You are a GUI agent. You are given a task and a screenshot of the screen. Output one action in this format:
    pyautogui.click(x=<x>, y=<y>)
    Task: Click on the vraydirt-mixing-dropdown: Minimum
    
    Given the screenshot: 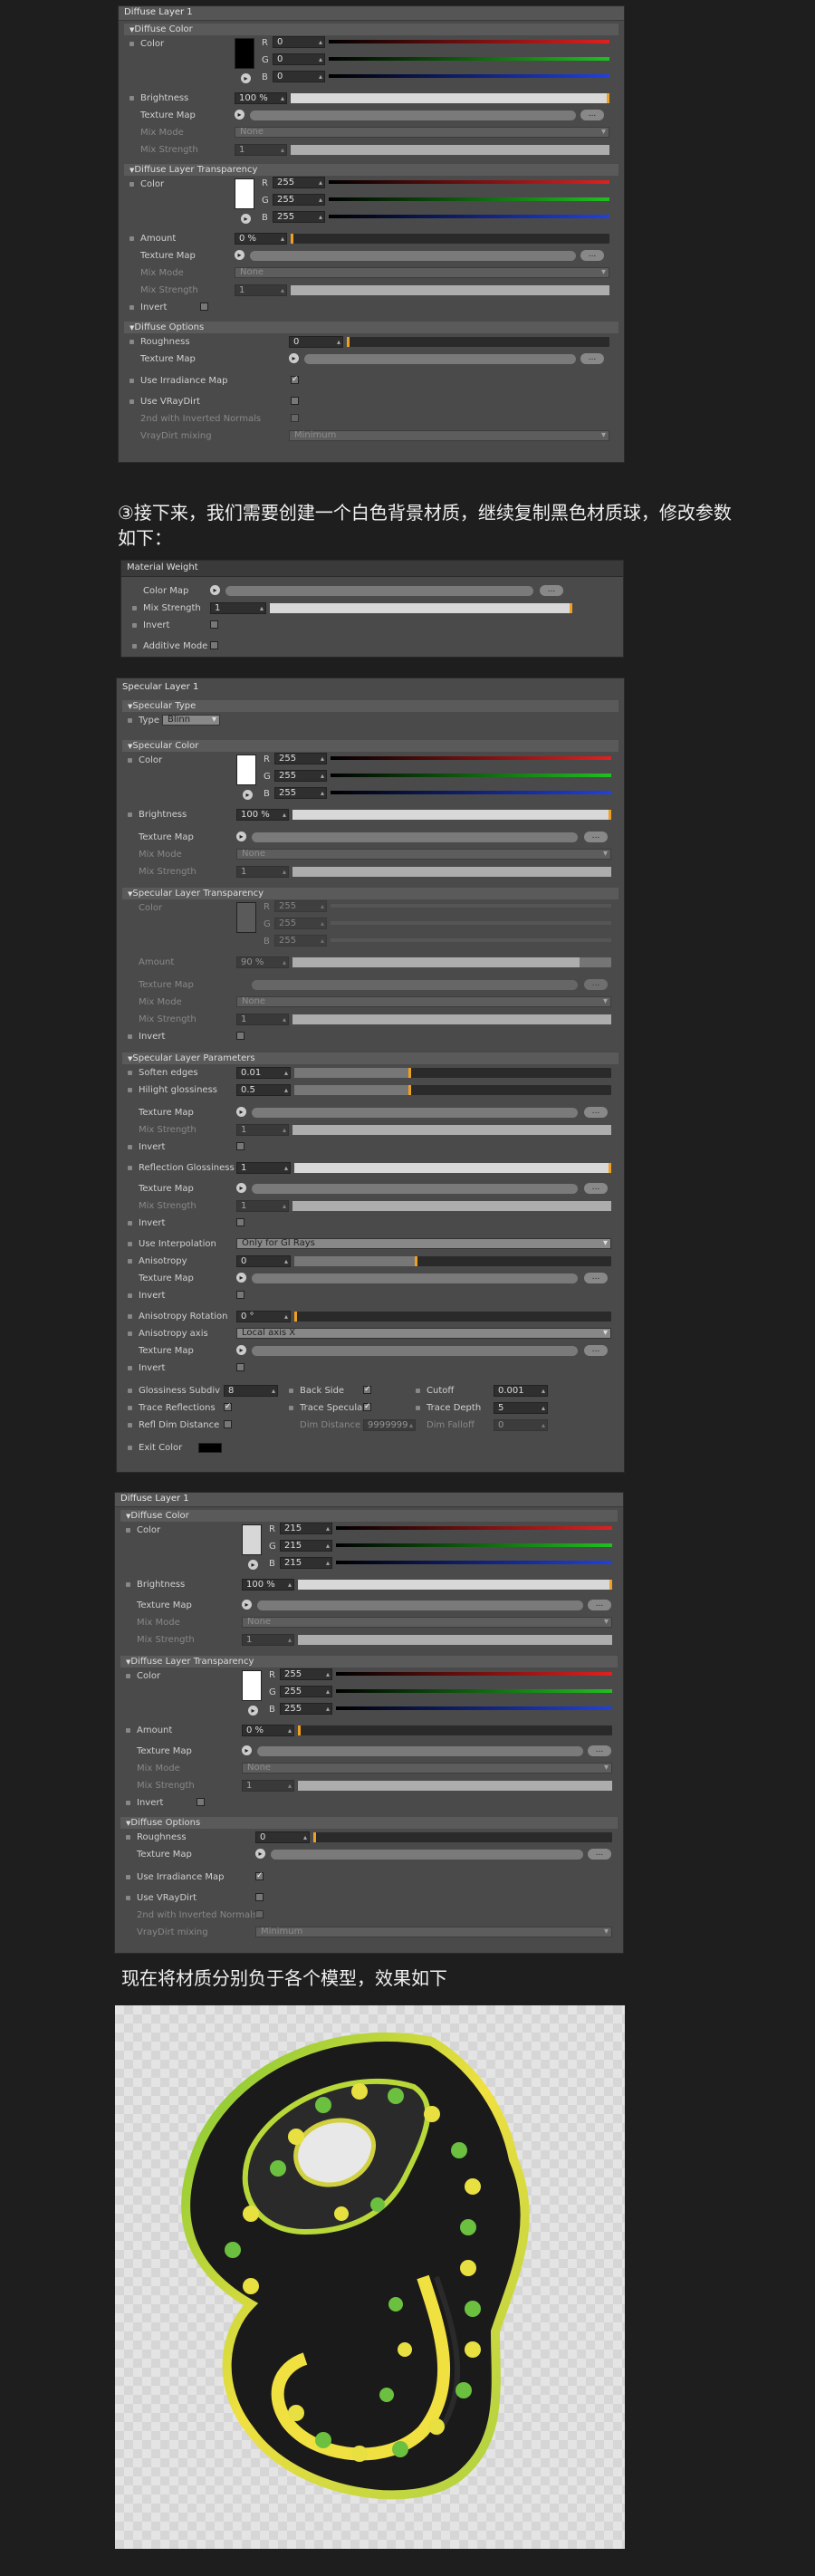 What is the action you would take?
    pyautogui.click(x=449, y=435)
    